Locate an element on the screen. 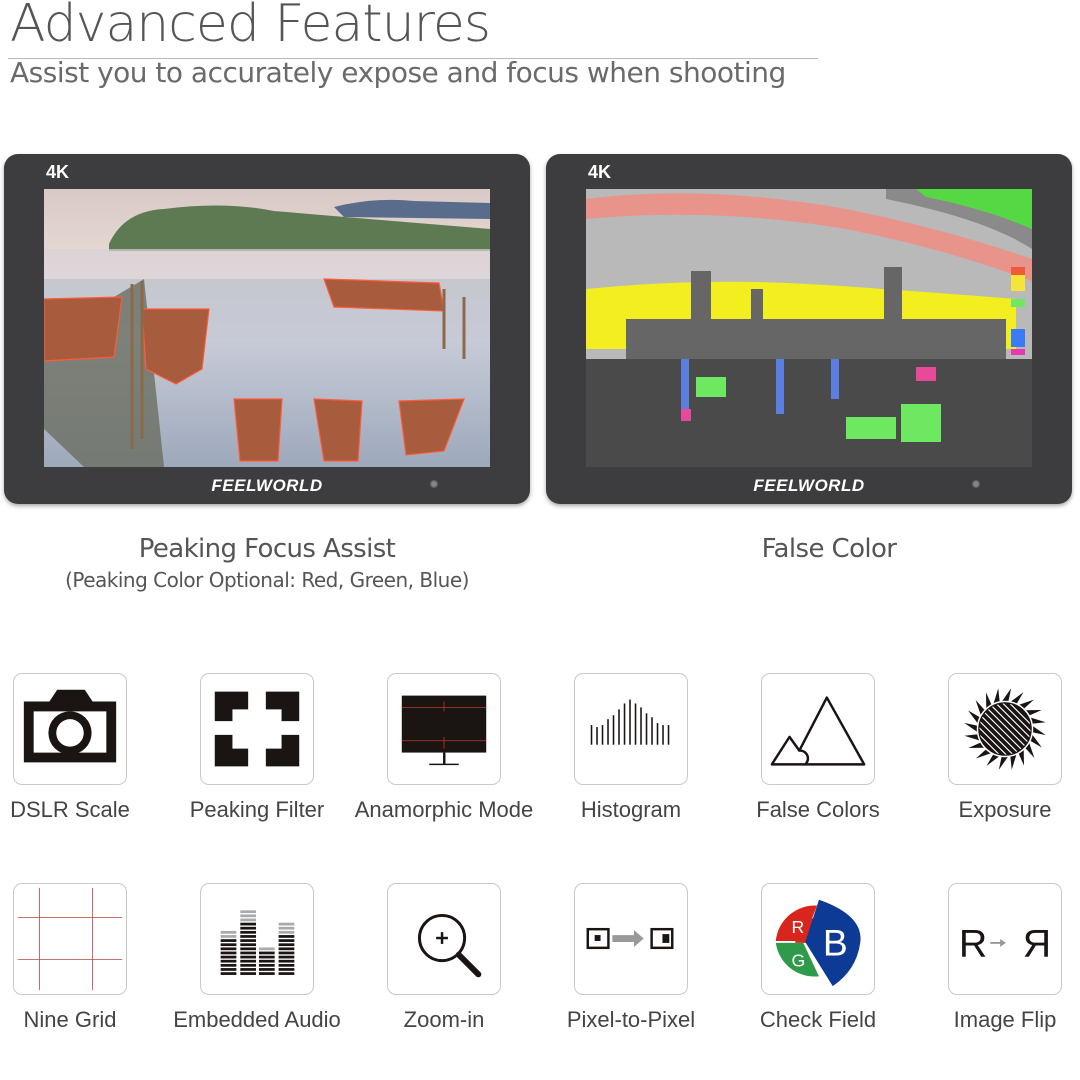  flip-r-icon: R R is located at coordinates (1005, 944).